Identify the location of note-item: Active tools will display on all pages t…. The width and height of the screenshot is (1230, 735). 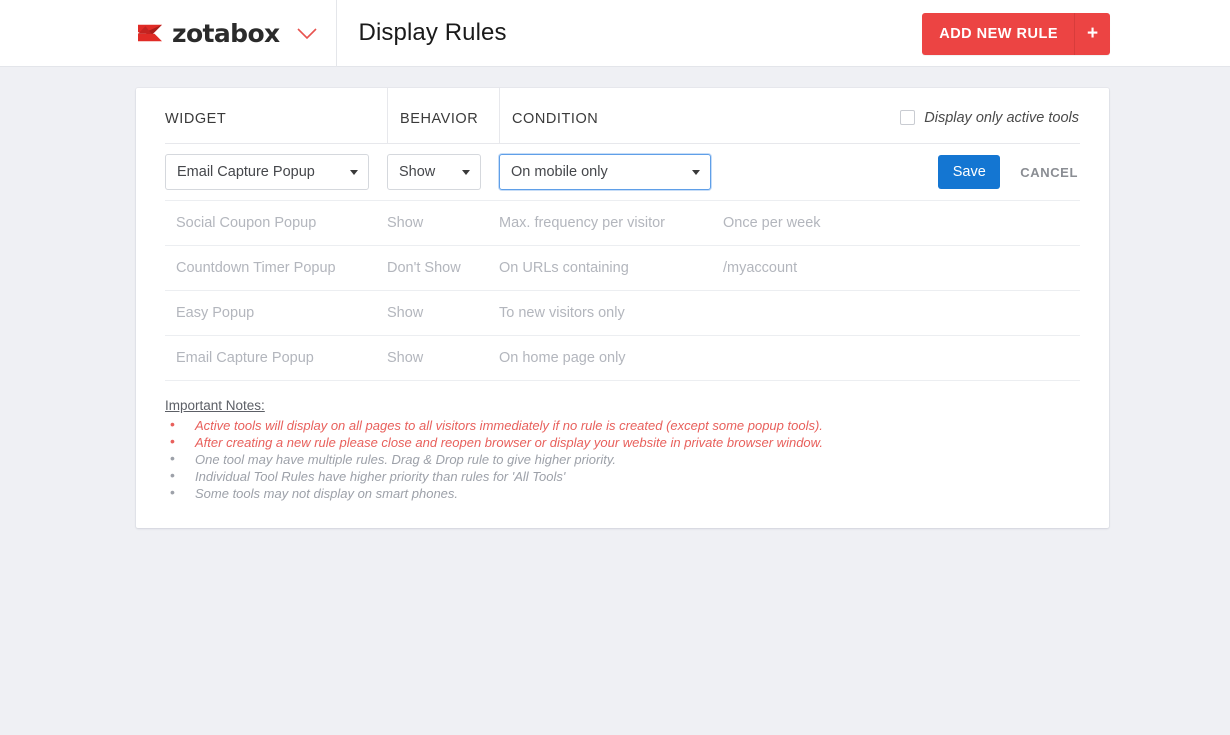
(622, 425).